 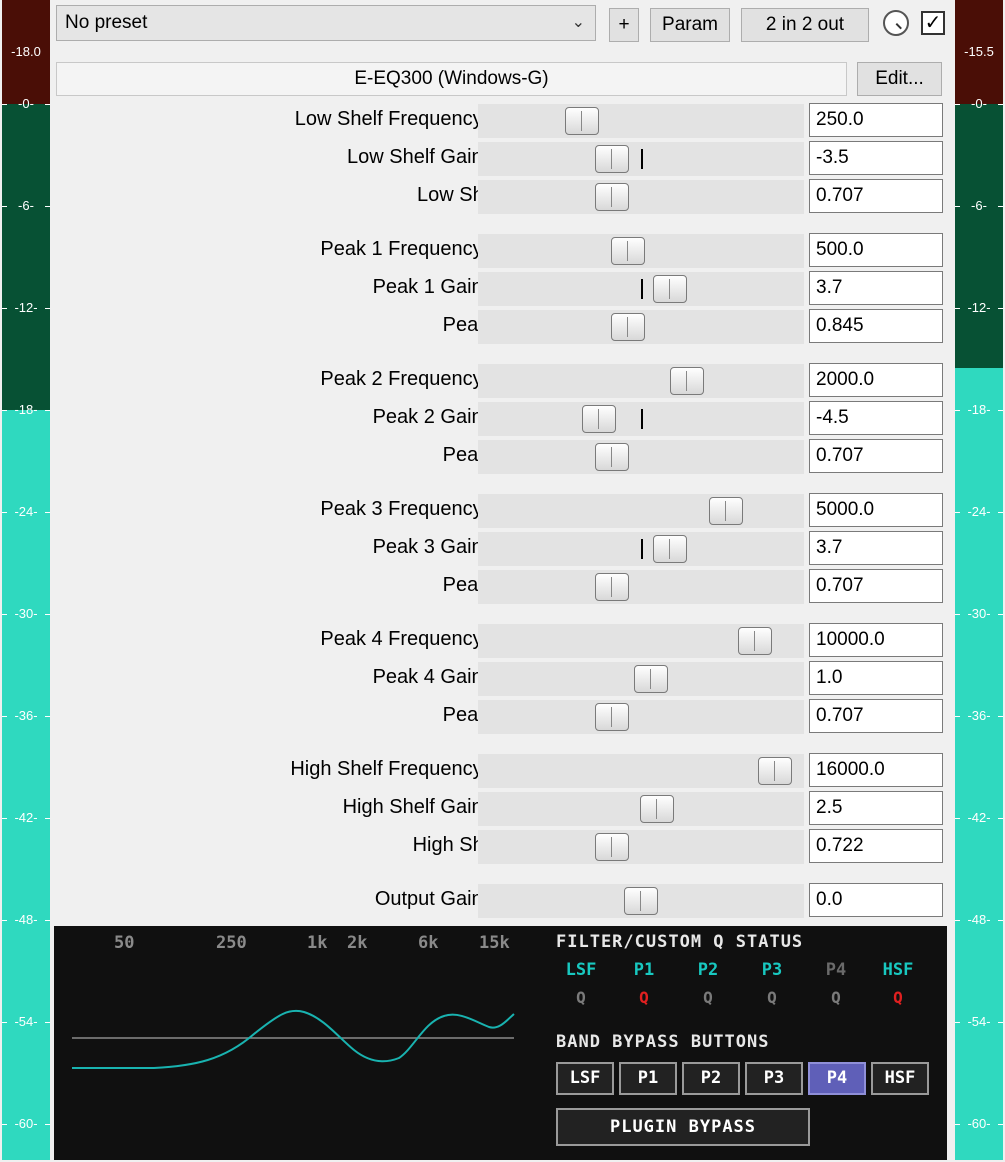 I want to click on band-status-label: HSF, so click(x=898, y=970).